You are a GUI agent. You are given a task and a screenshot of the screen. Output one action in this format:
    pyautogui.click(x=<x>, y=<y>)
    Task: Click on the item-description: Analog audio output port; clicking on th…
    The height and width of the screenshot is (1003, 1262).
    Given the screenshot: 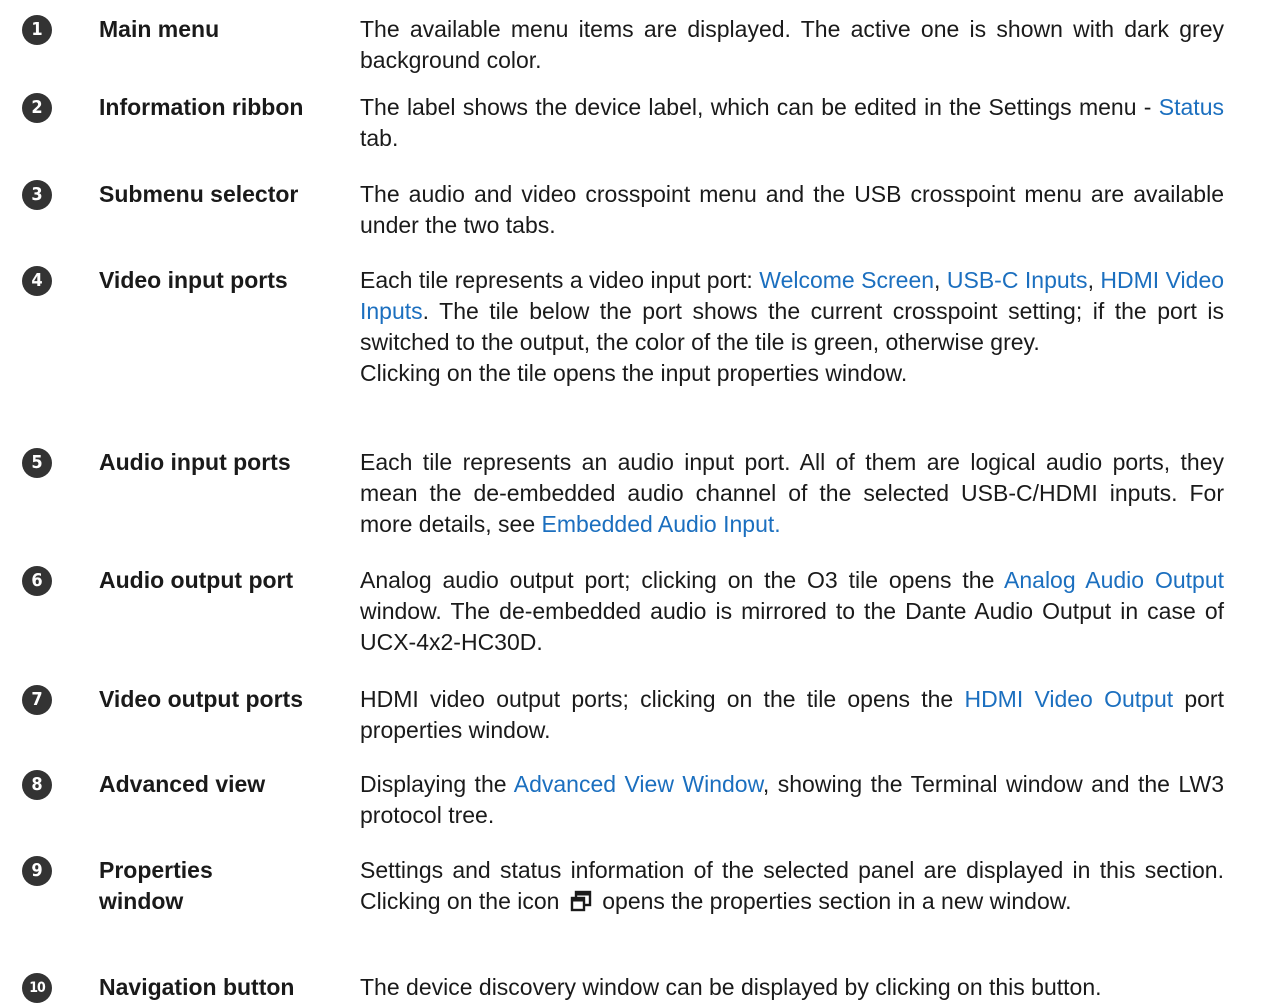 What is the action you would take?
    pyautogui.click(x=792, y=611)
    